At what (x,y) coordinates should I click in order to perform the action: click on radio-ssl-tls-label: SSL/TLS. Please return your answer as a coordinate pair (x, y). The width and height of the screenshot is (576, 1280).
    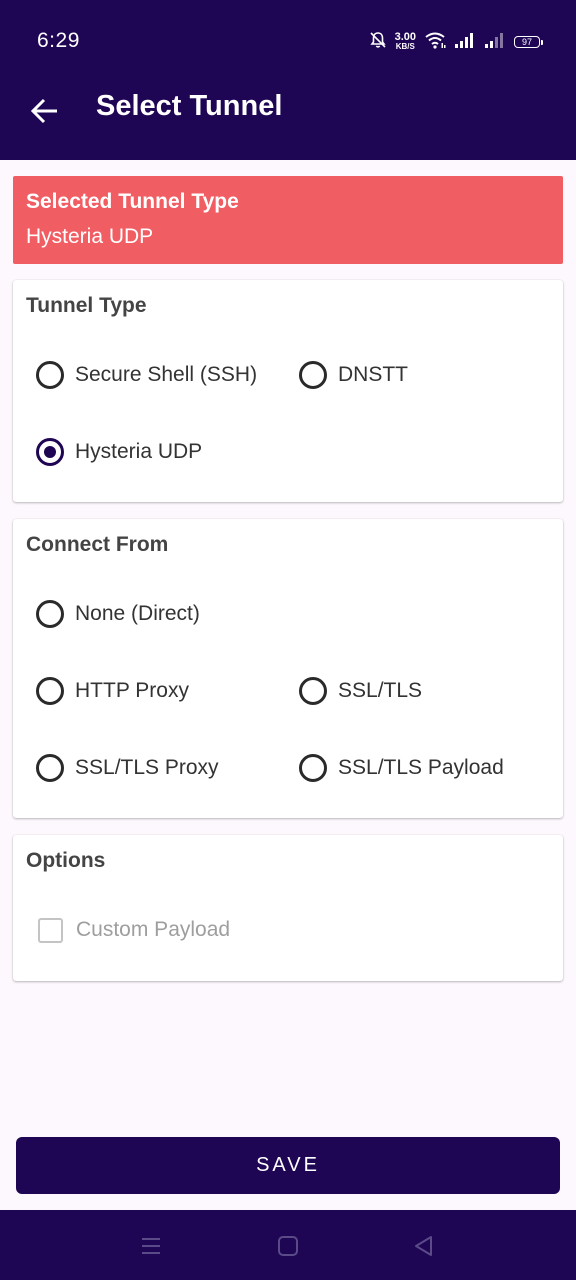
    Looking at the image, I should click on (380, 690).